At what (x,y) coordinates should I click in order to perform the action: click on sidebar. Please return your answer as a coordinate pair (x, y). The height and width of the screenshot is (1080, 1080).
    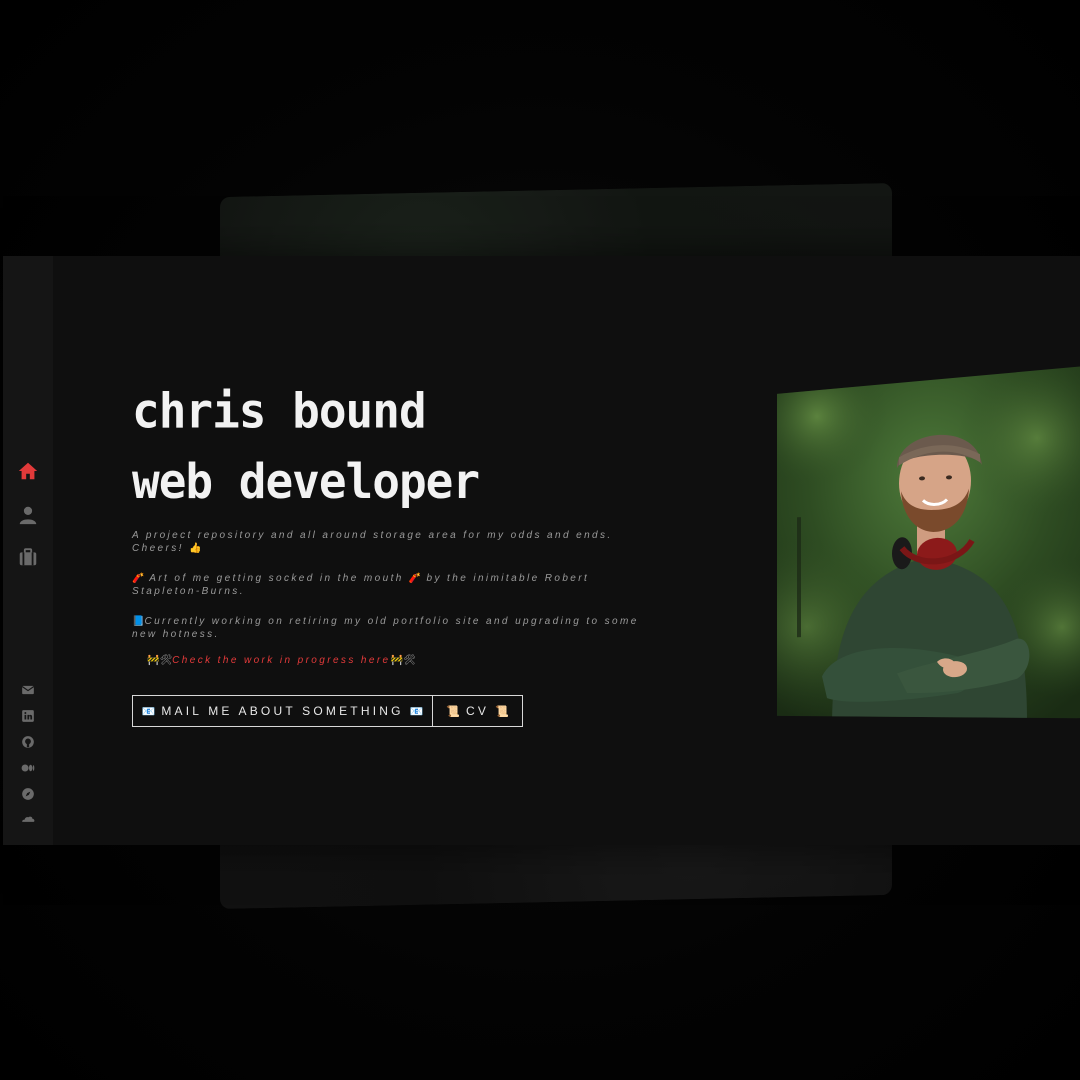
    Looking at the image, I should click on (28, 550).